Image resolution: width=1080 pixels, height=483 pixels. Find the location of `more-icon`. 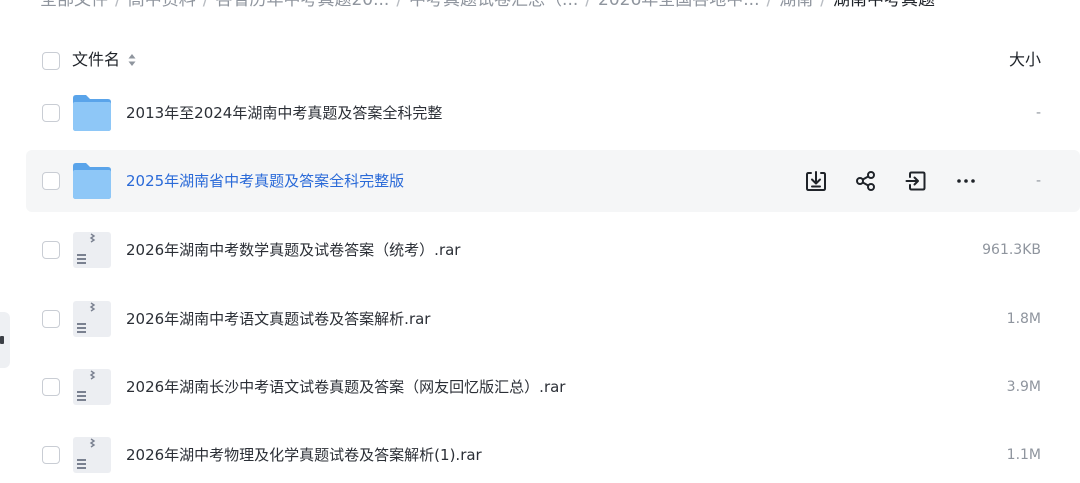

more-icon is located at coordinates (966, 181).